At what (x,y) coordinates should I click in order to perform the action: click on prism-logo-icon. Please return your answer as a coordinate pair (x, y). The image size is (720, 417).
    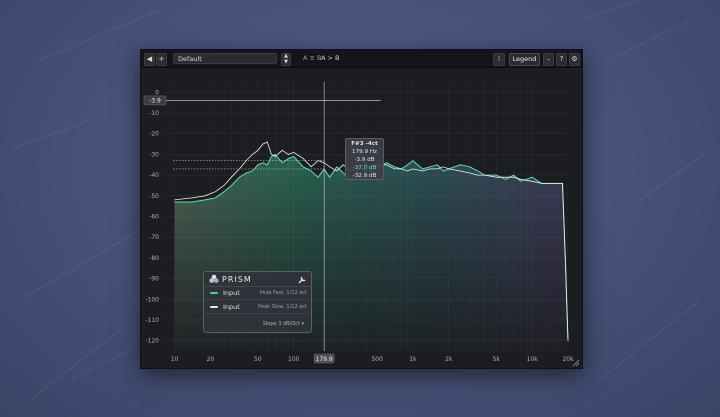
    Looking at the image, I should click on (214, 278).